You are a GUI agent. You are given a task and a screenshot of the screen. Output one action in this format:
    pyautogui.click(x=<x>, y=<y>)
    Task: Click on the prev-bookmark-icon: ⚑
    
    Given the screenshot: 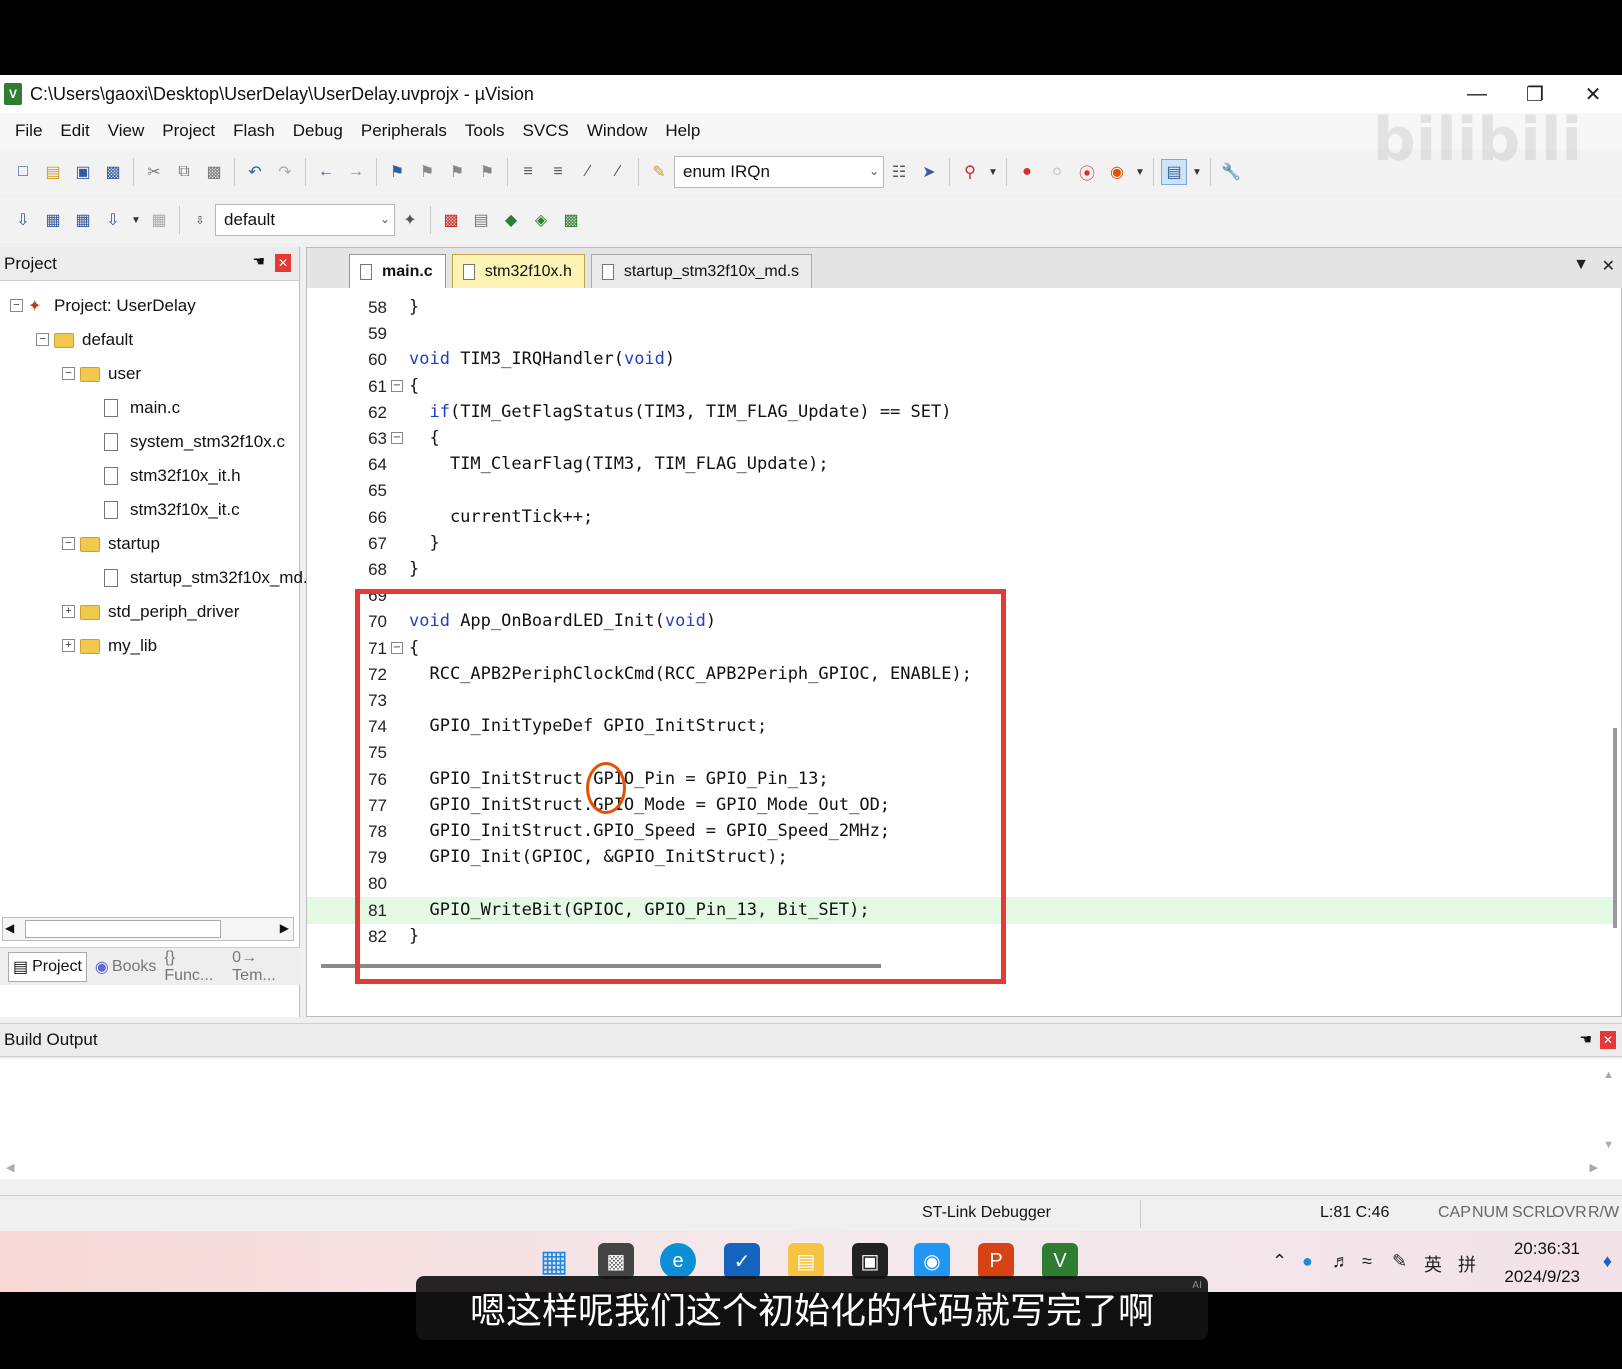 What is the action you would take?
    pyautogui.click(x=427, y=172)
    